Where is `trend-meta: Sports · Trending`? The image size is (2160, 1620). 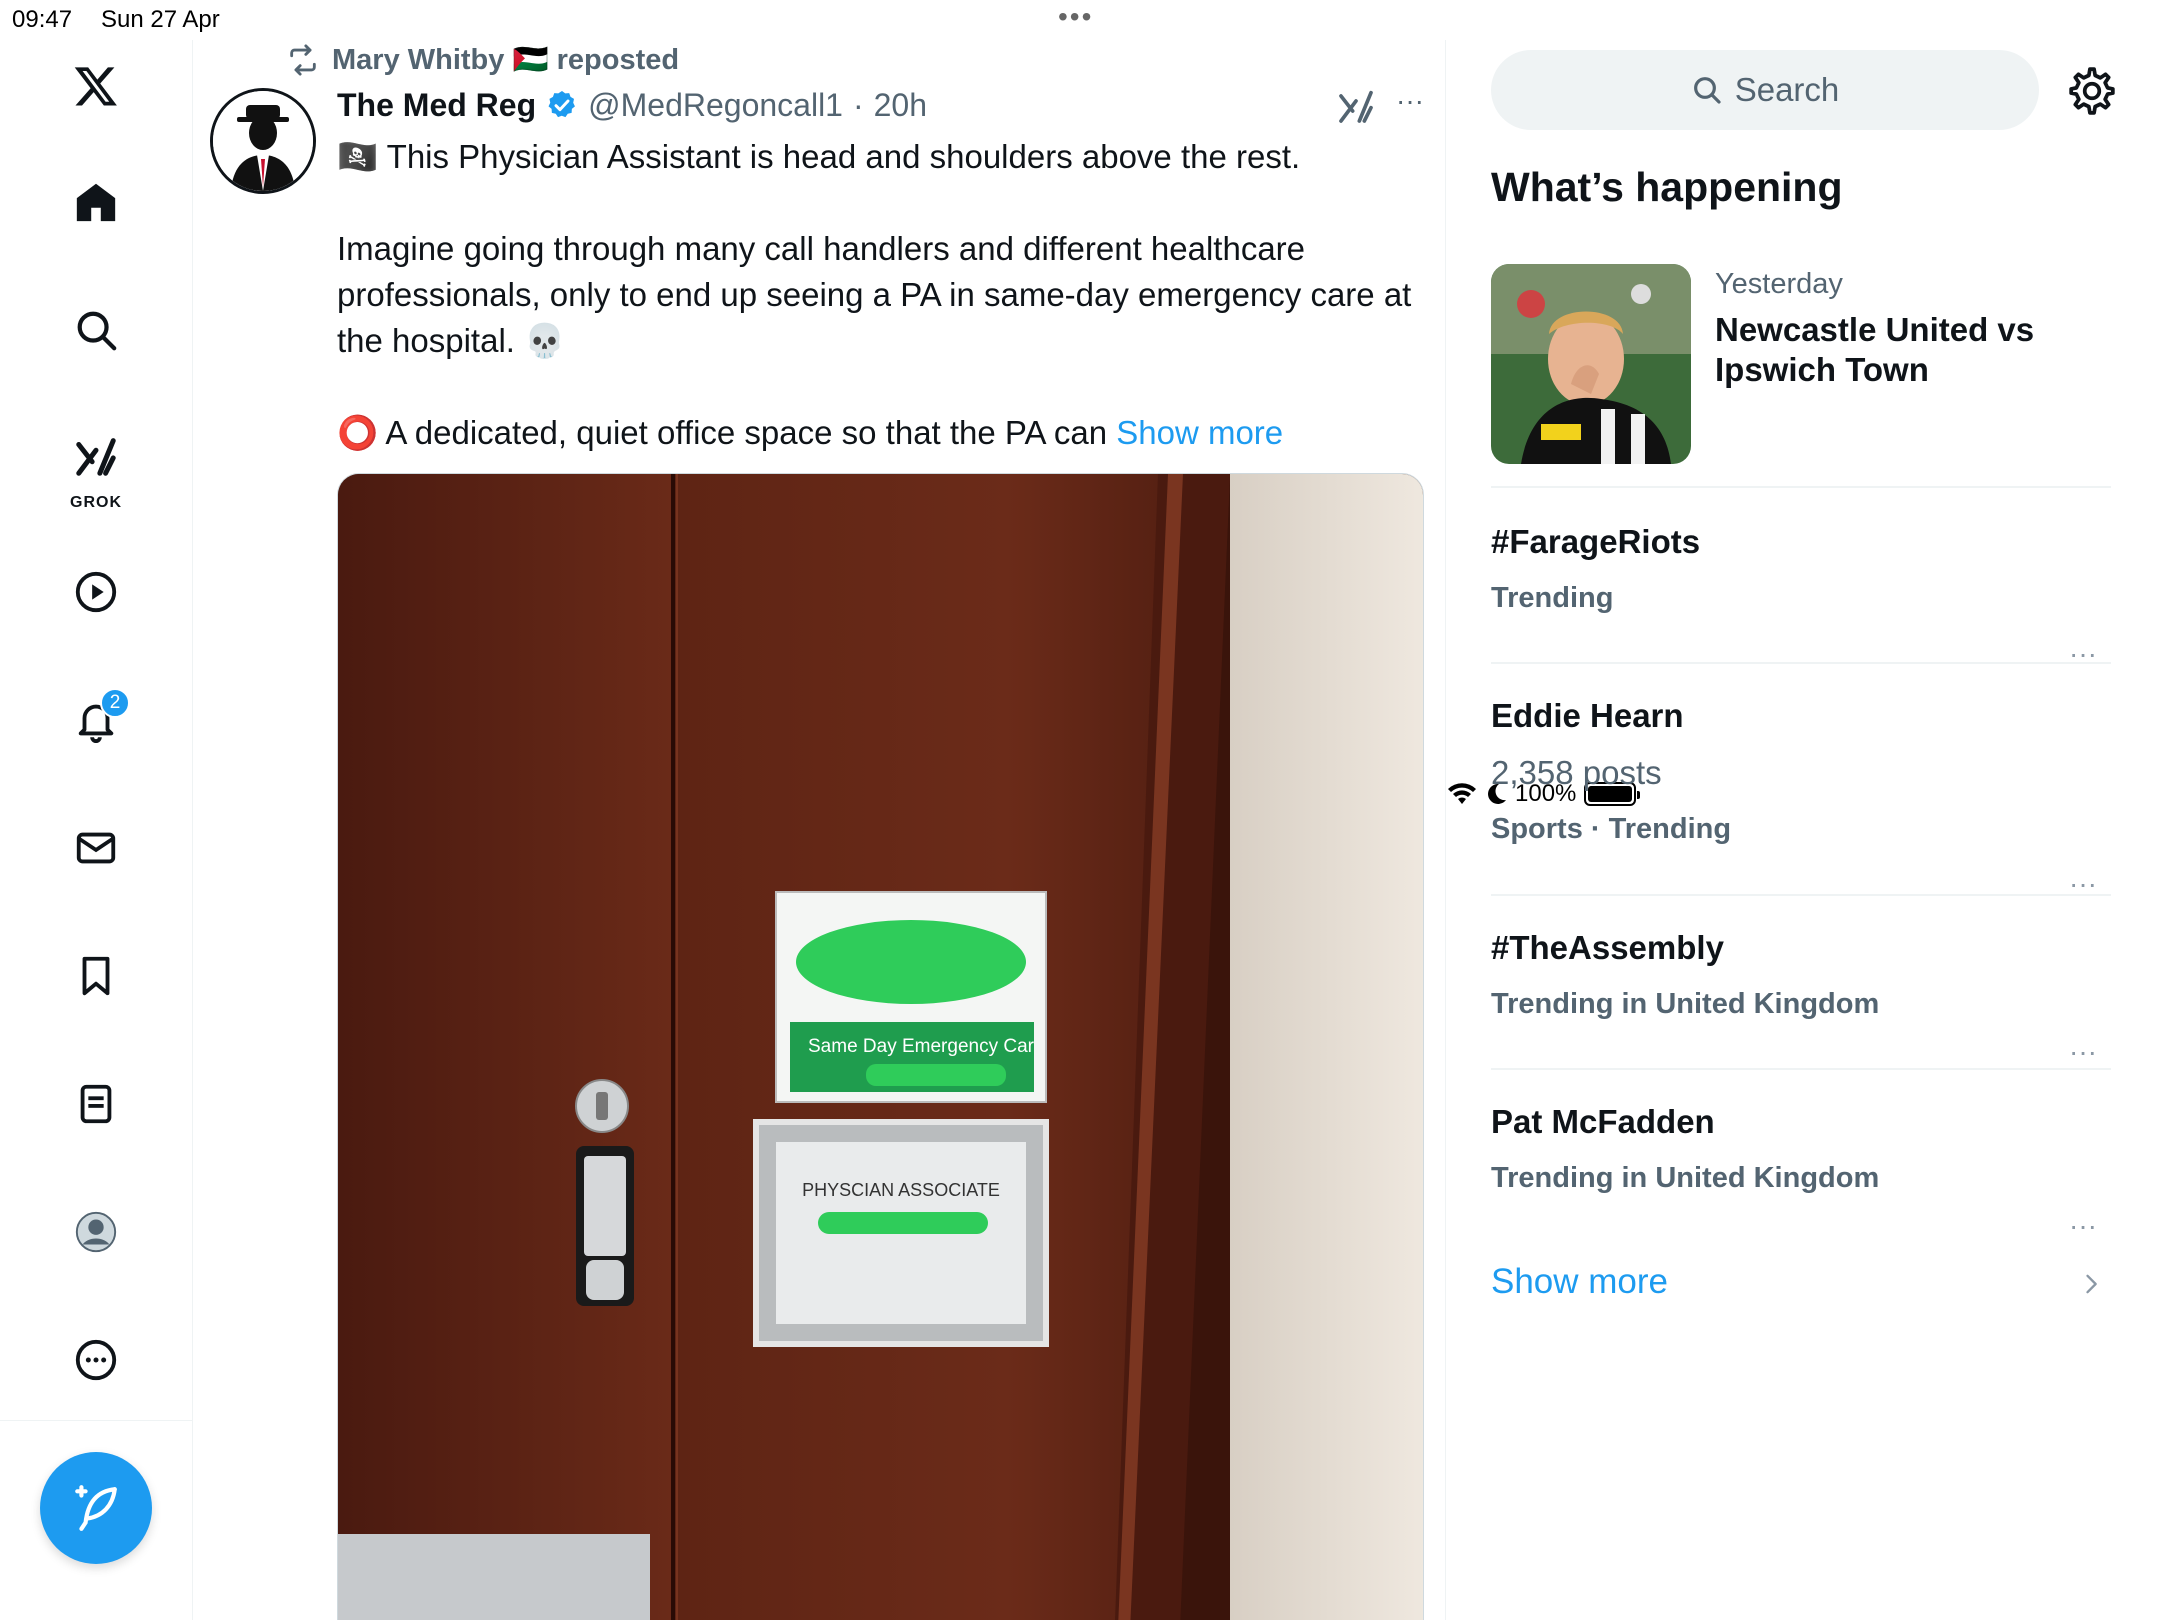
trend-meta: Sports · Trending is located at coordinates (1611, 829).